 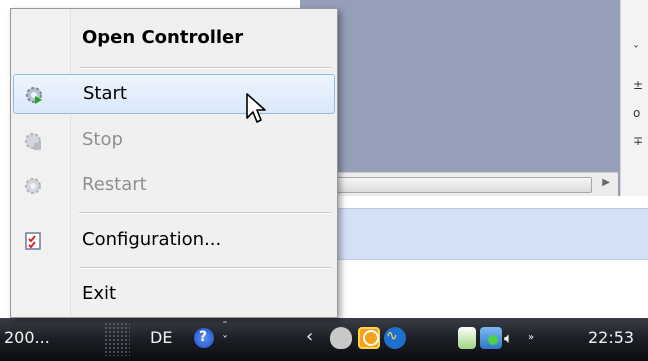 What do you see at coordinates (163, 37) in the screenshot?
I see `menu-item-label: Open Controller` at bounding box center [163, 37].